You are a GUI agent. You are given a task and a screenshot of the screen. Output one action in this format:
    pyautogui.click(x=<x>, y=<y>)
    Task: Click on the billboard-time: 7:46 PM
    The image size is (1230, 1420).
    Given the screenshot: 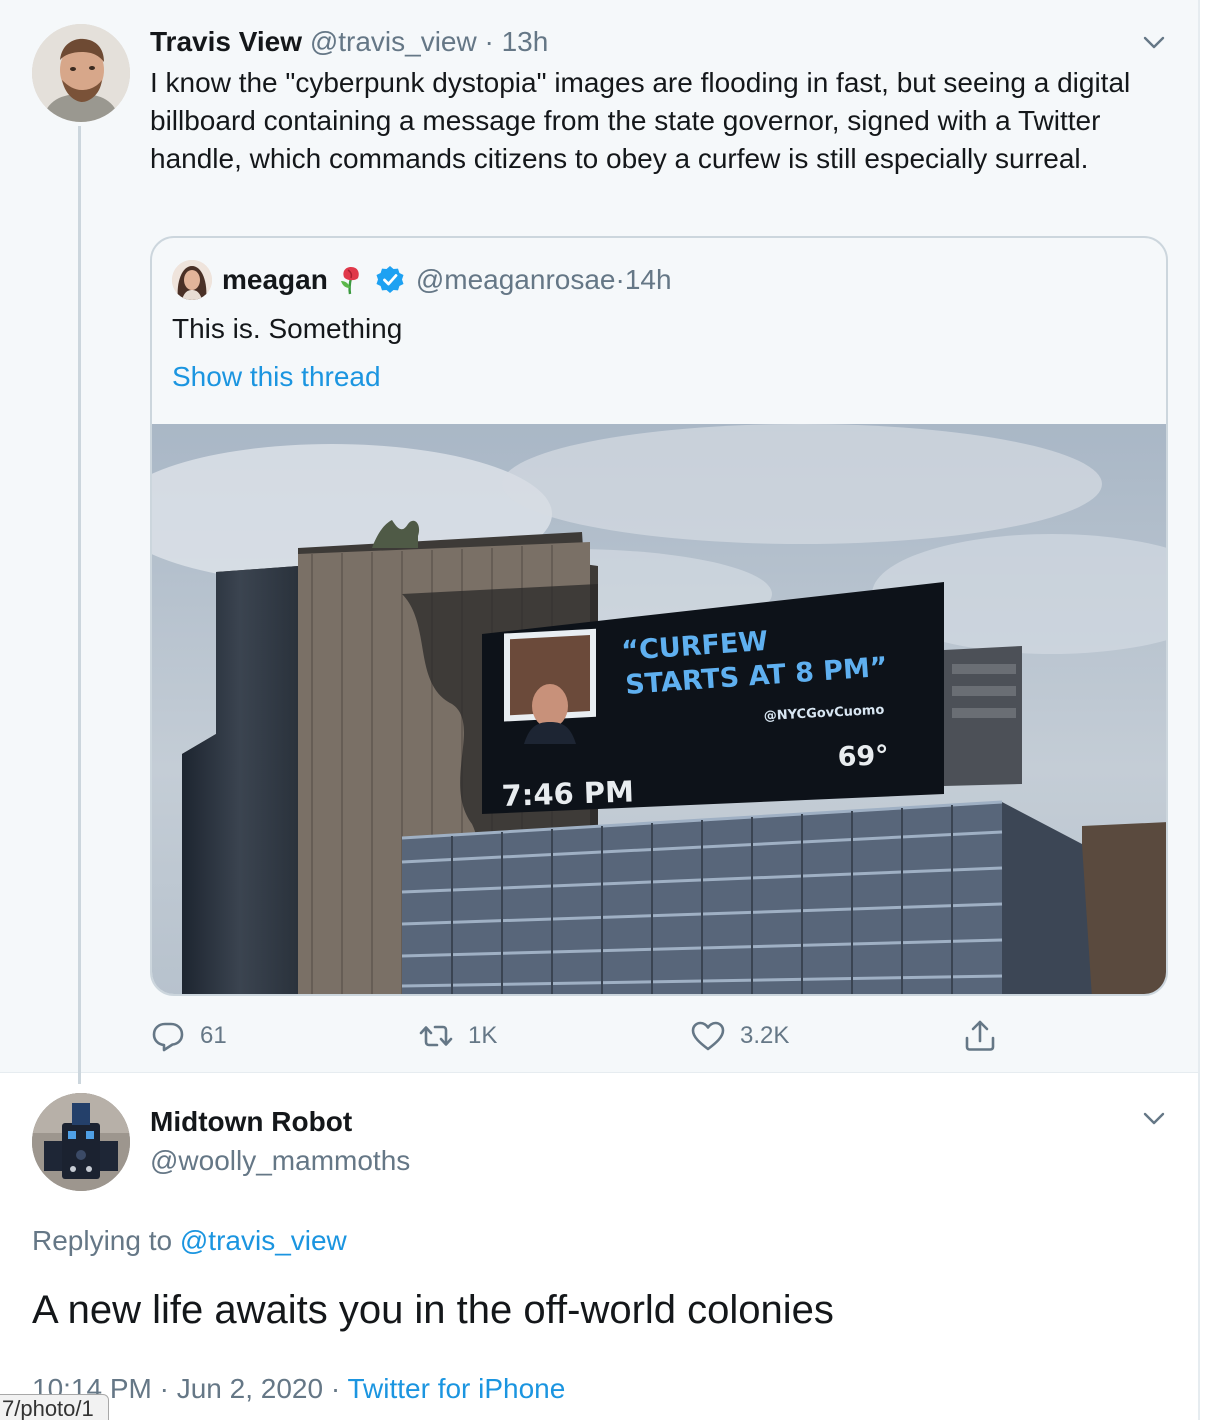 What is the action you would take?
    pyautogui.click(x=567, y=793)
    